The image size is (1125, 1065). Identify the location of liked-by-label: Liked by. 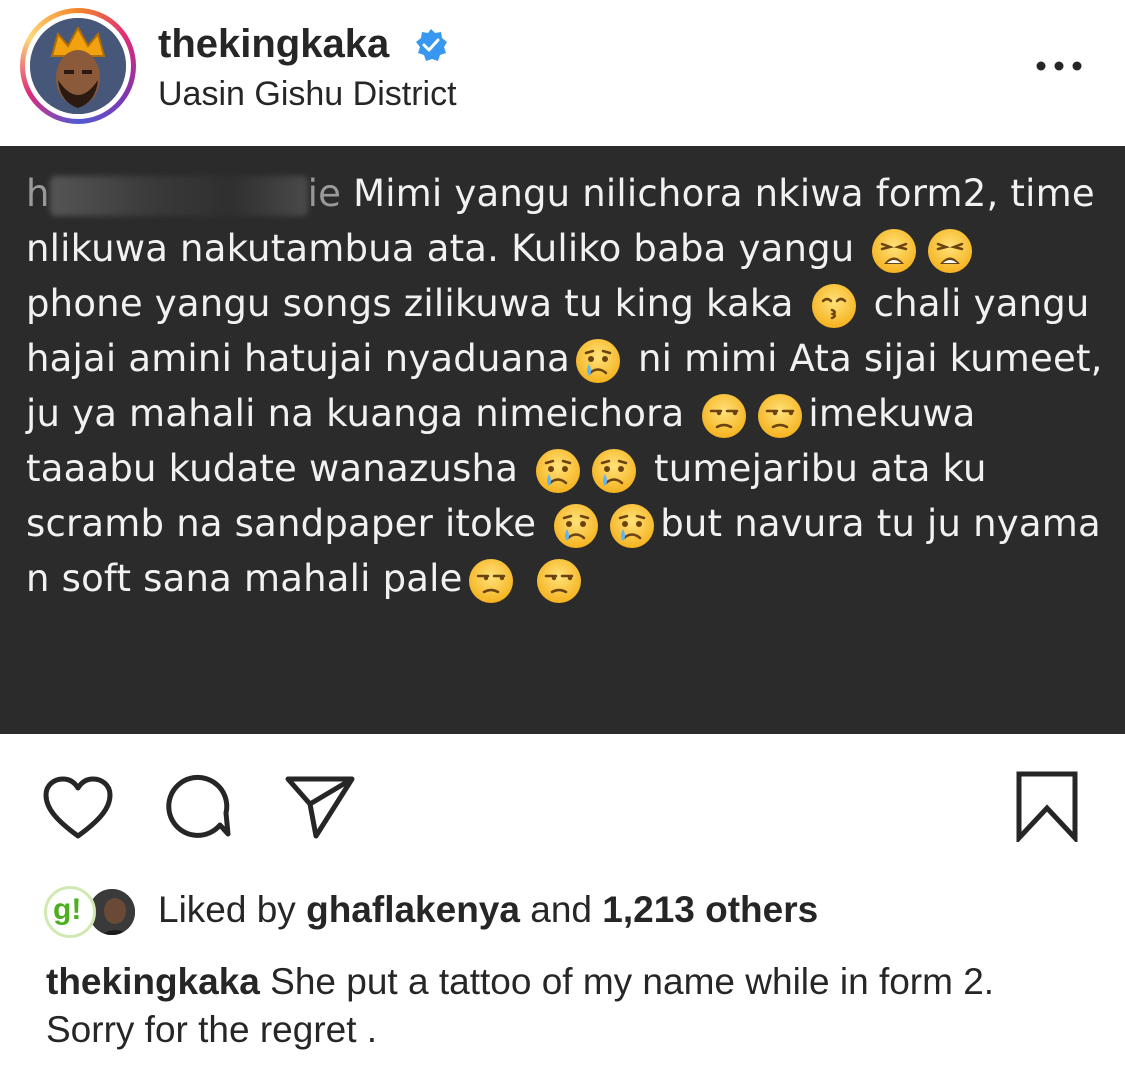
(227, 909).